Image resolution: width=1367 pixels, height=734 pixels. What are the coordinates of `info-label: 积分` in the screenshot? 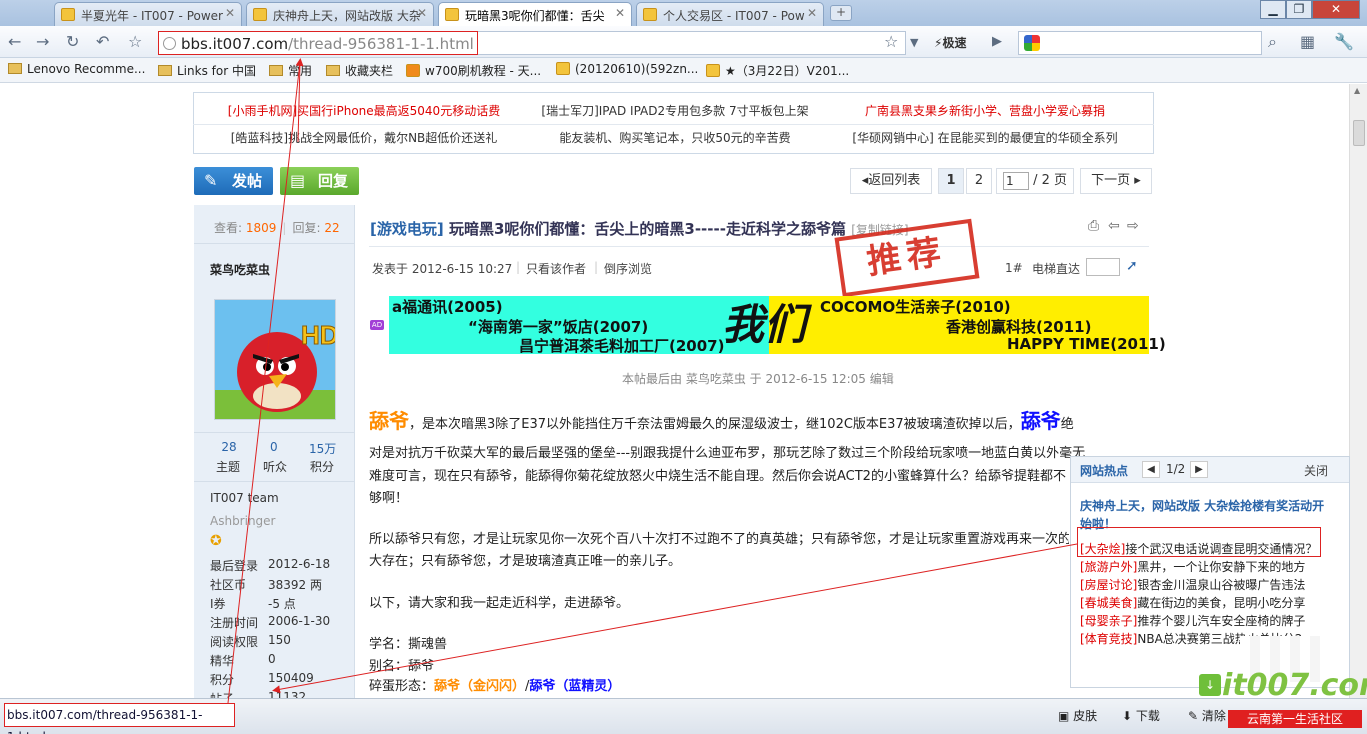 It's located at (222, 680).